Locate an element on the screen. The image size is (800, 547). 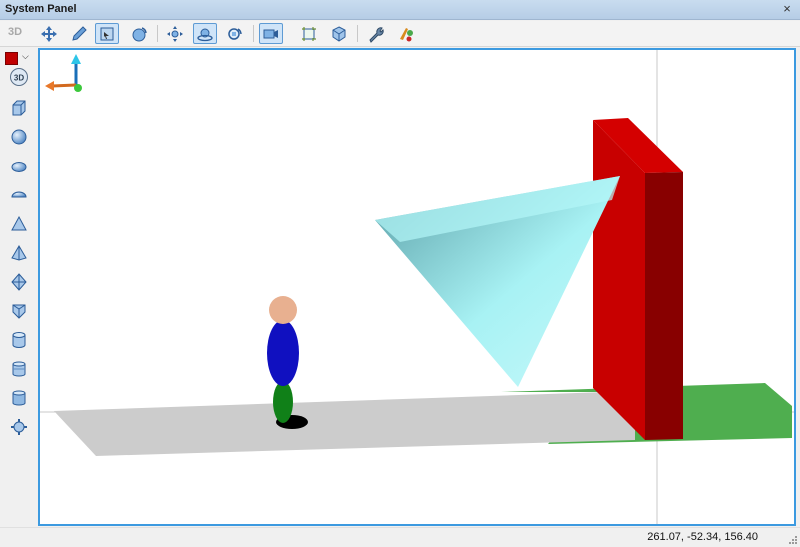
ellipsoid-icon is located at coordinates (19, 166).